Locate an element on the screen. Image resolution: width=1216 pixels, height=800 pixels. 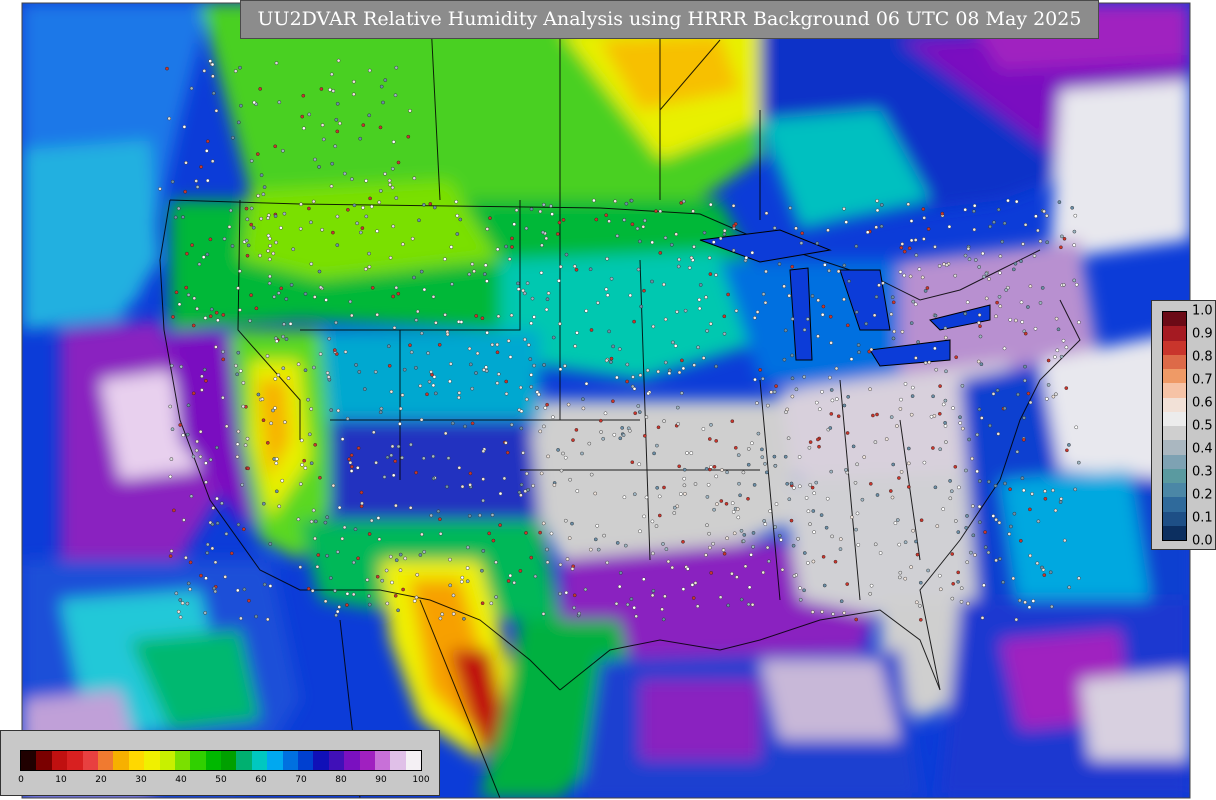
humidity-tick-90: 90 is located at coordinates (381, 780).